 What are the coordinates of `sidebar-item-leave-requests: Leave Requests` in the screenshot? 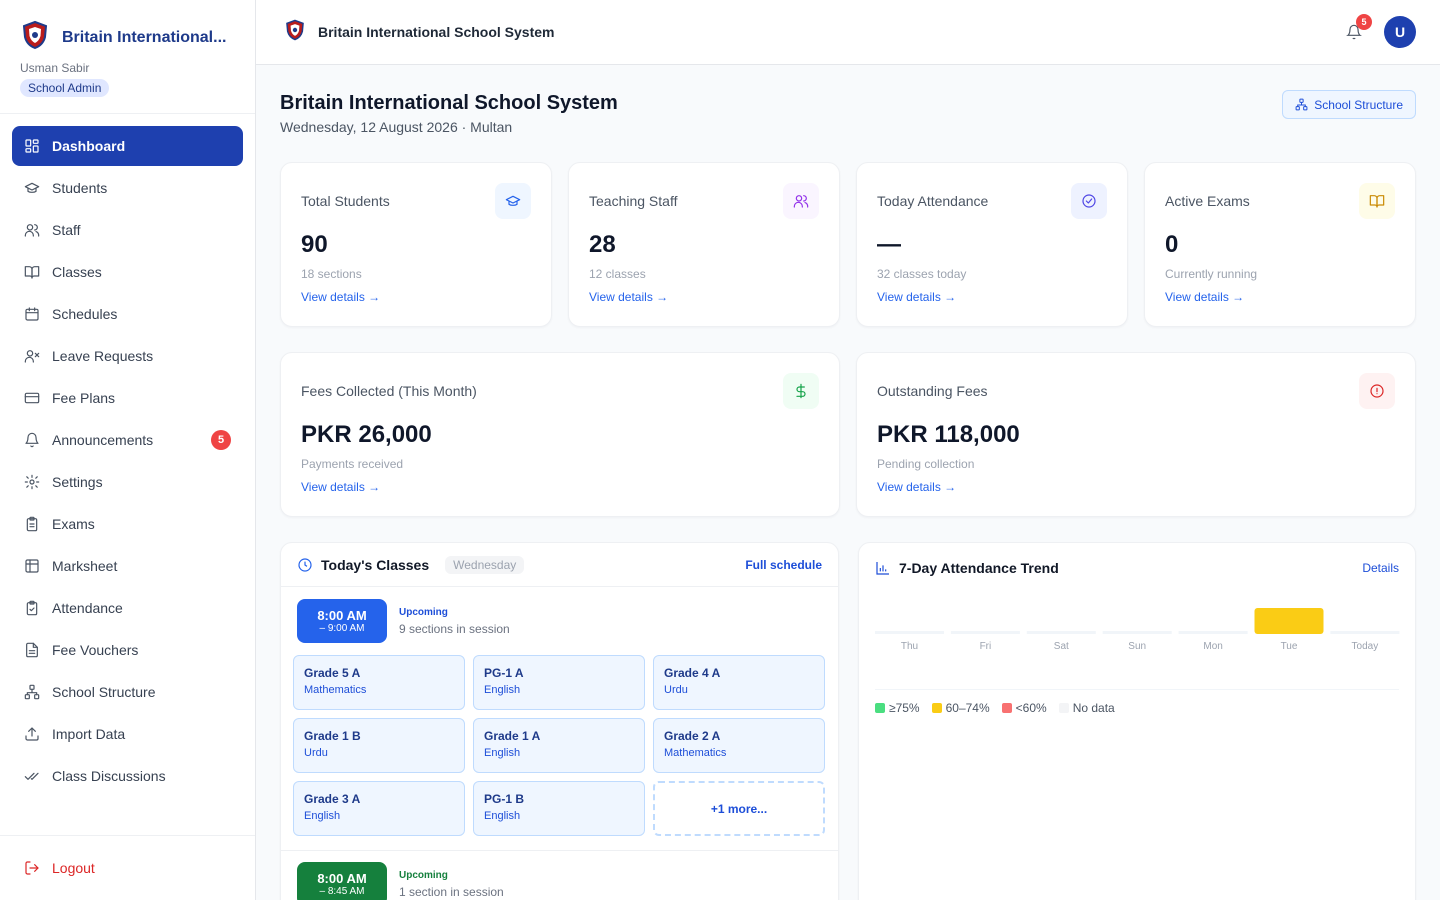 It's located at (127, 356).